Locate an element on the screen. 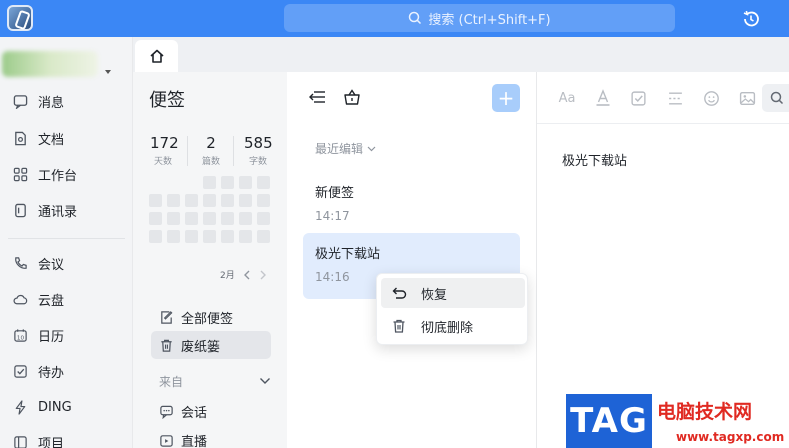 The height and width of the screenshot is (448, 789). nav-item-contacts: 通讯录 is located at coordinates (66, 210).